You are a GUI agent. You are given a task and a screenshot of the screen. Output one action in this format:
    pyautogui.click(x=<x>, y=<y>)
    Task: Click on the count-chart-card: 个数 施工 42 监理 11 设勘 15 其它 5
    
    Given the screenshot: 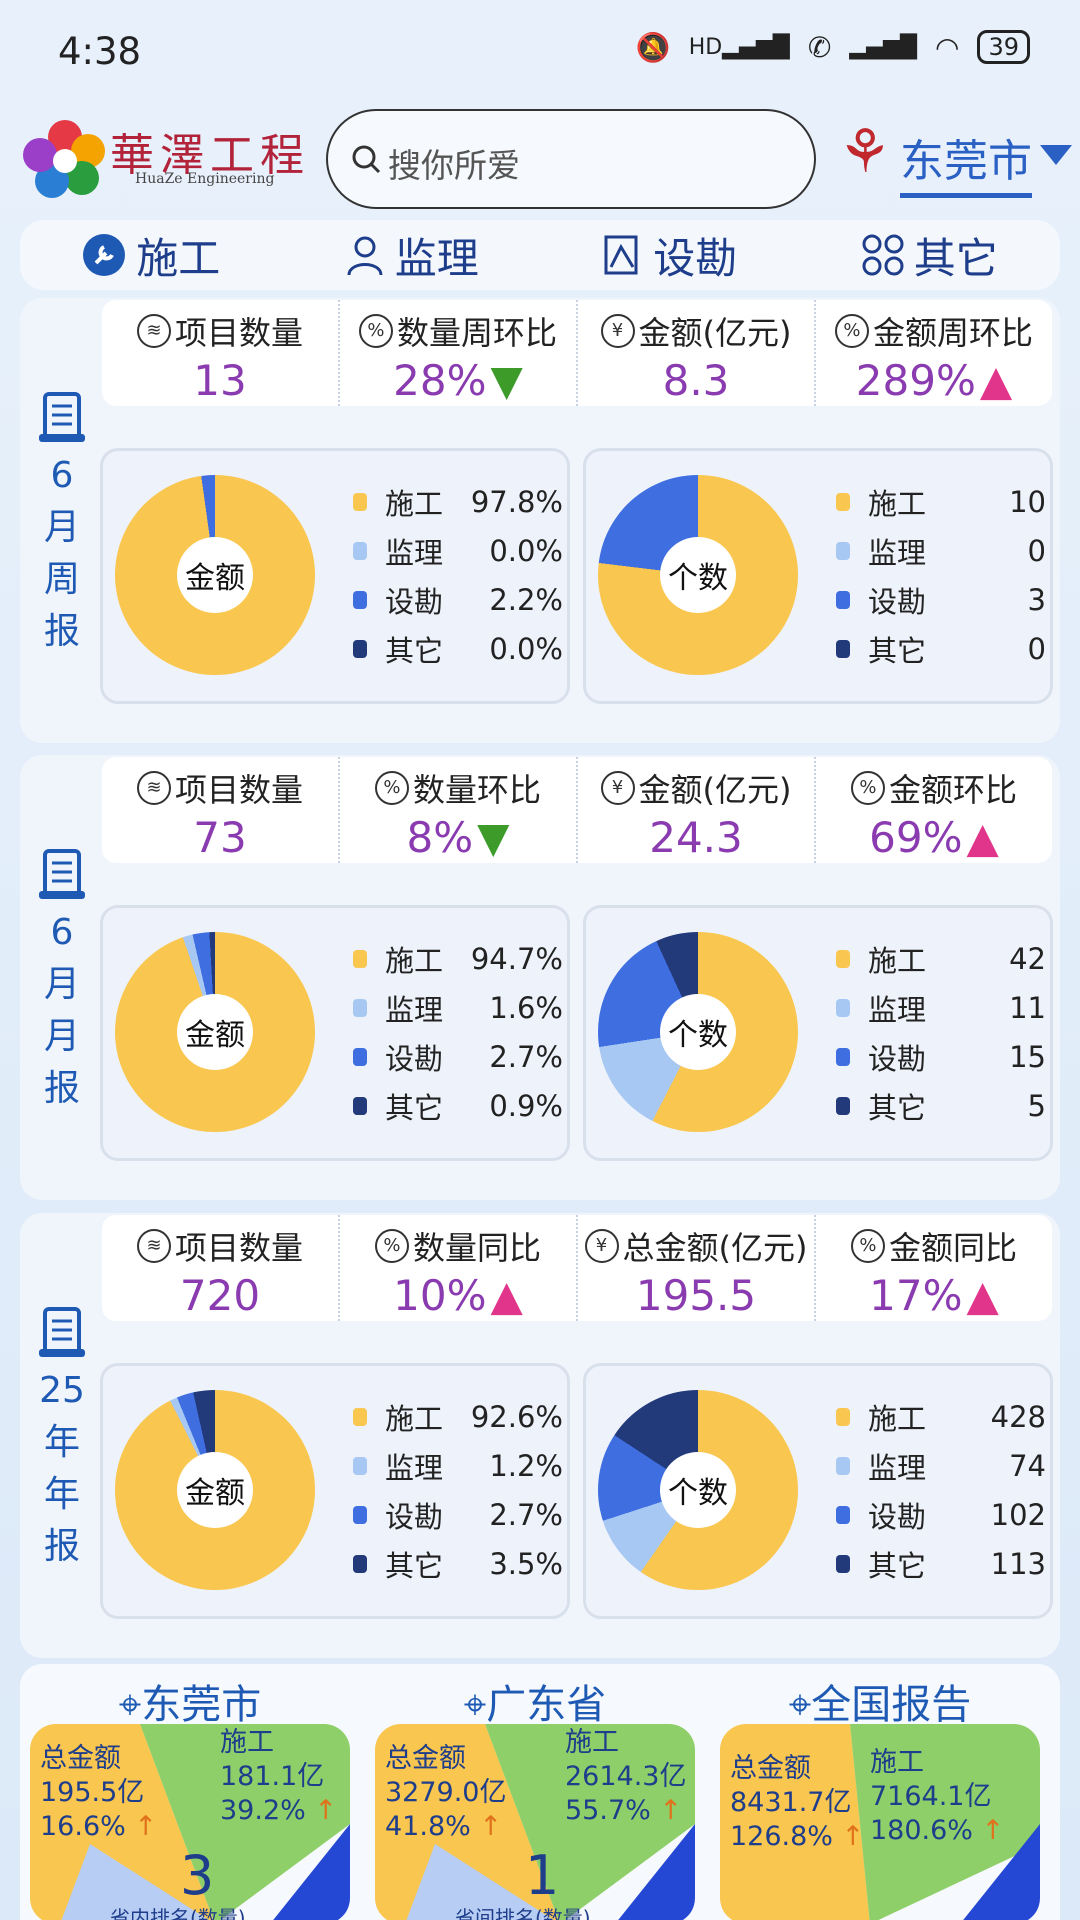 What is the action you would take?
    pyautogui.click(x=818, y=1033)
    